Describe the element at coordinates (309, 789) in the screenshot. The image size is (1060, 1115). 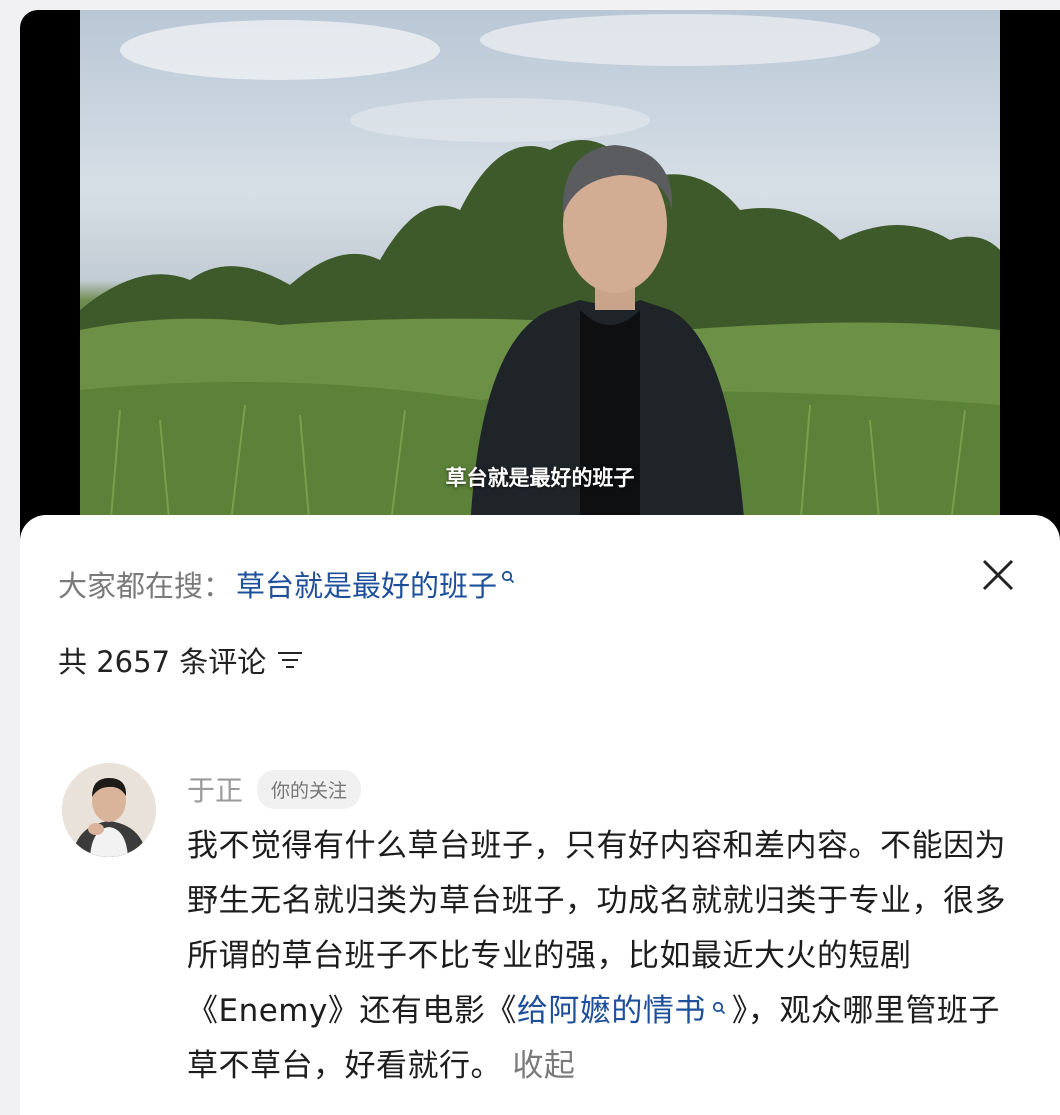
I see `following-badge: 你的关注` at that location.